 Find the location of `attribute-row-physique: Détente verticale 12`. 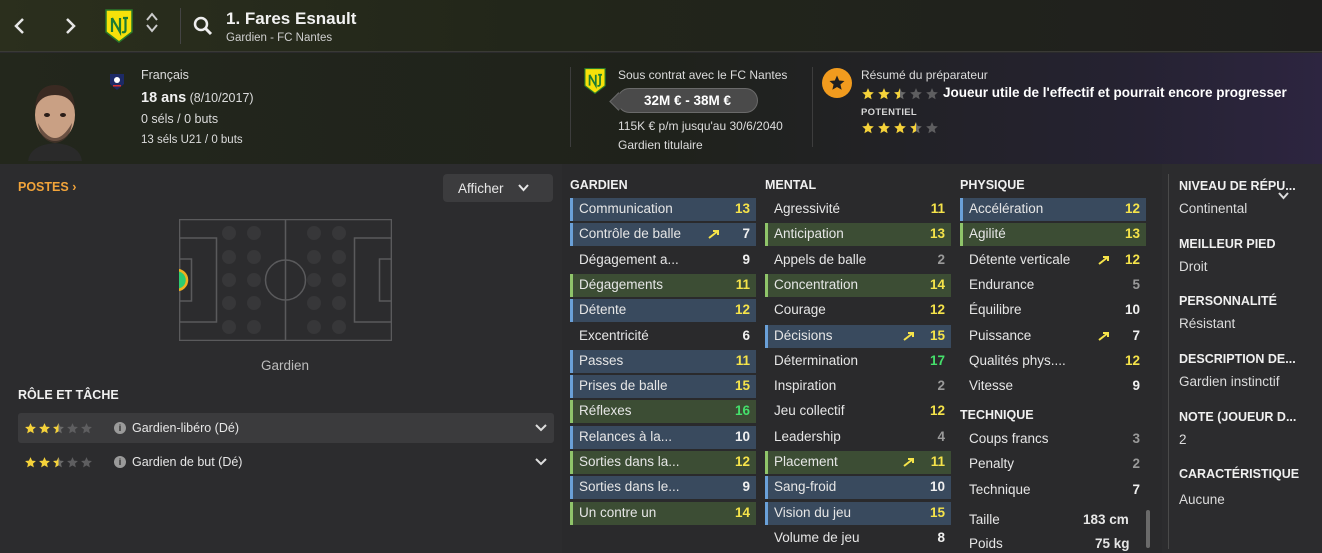

attribute-row-physique: Détente verticale 12 is located at coordinates (1053, 260).